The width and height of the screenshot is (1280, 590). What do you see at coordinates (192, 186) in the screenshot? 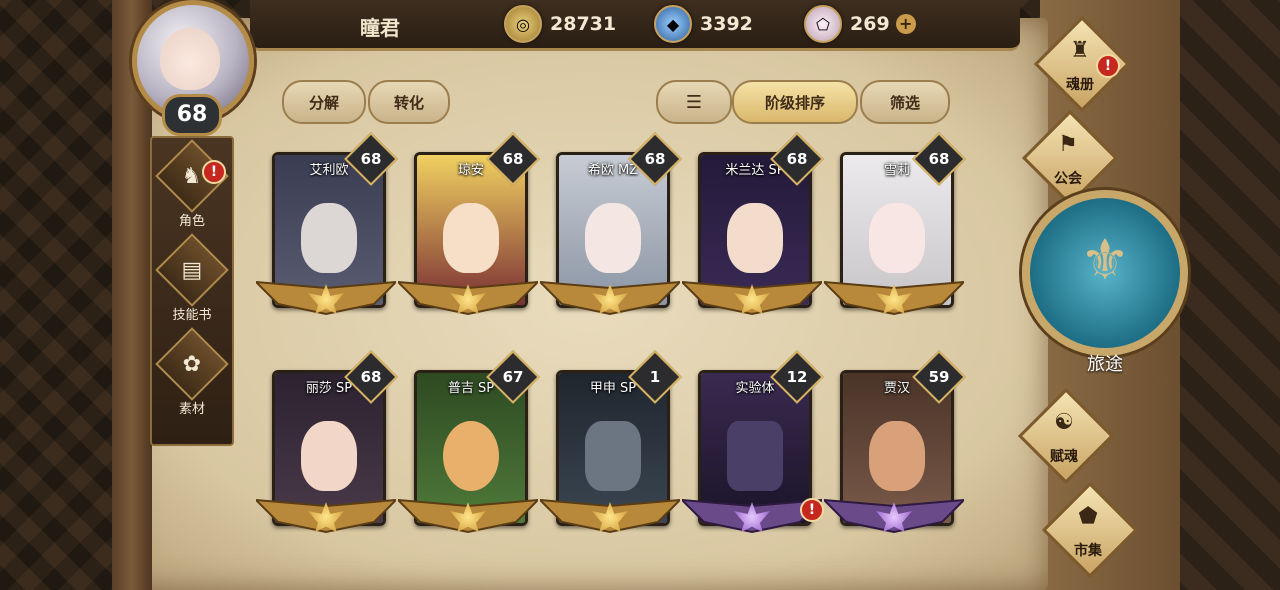
I see `side-item-characters: ♞ 角色 !` at bounding box center [192, 186].